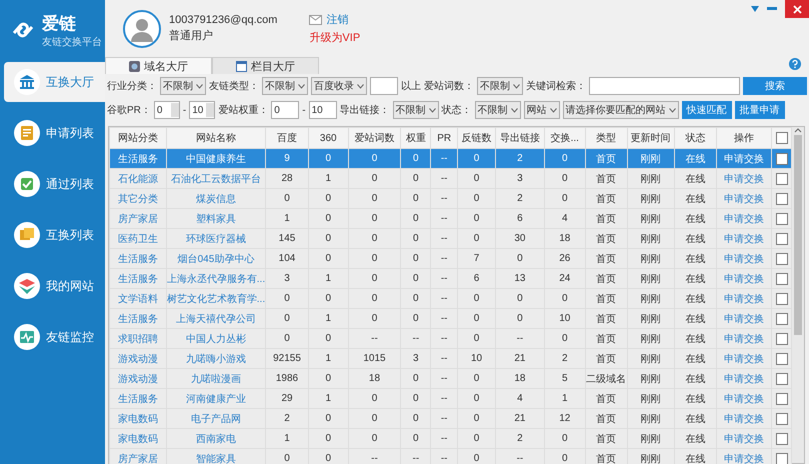 The image size is (809, 464). What do you see at coordinates (334, 37) in the screenshot?
I see `upgrade-link: 升级为VIP` at bounding box center [334, 37].